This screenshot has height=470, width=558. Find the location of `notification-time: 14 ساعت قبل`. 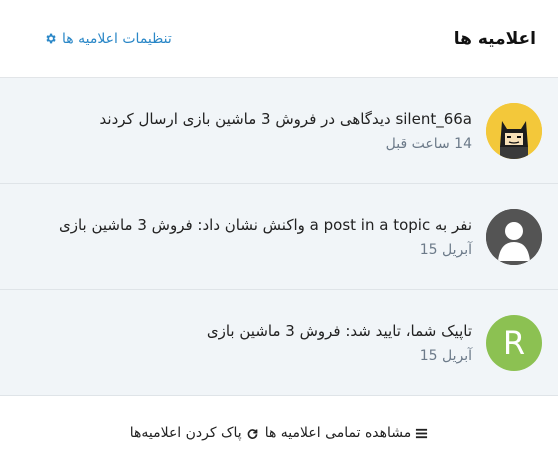

notification-time: 14 ساعت قبل is located at coordinates (428, 144).